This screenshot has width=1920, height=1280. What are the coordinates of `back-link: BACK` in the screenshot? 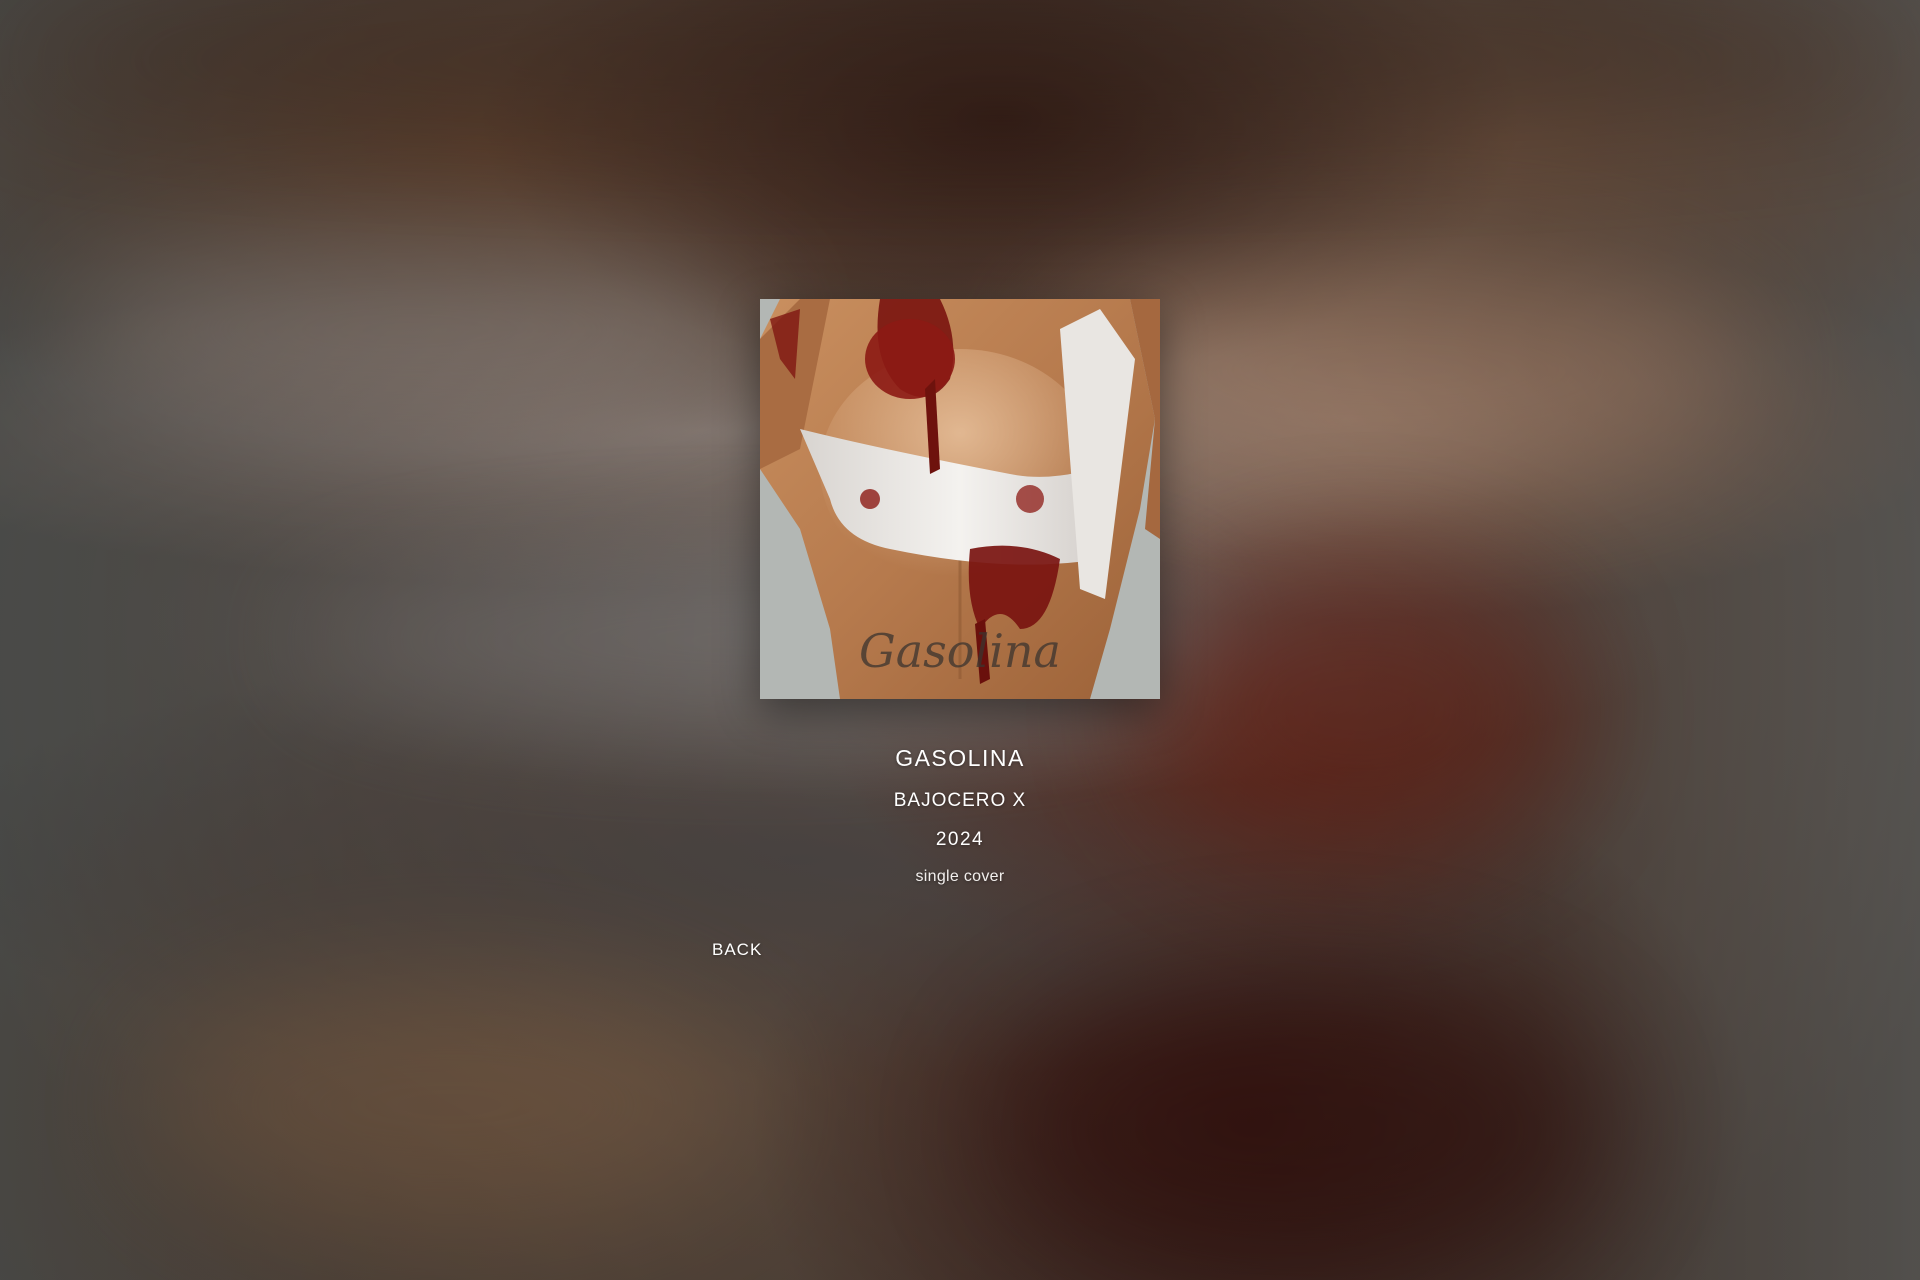 It's located at (737, 950).